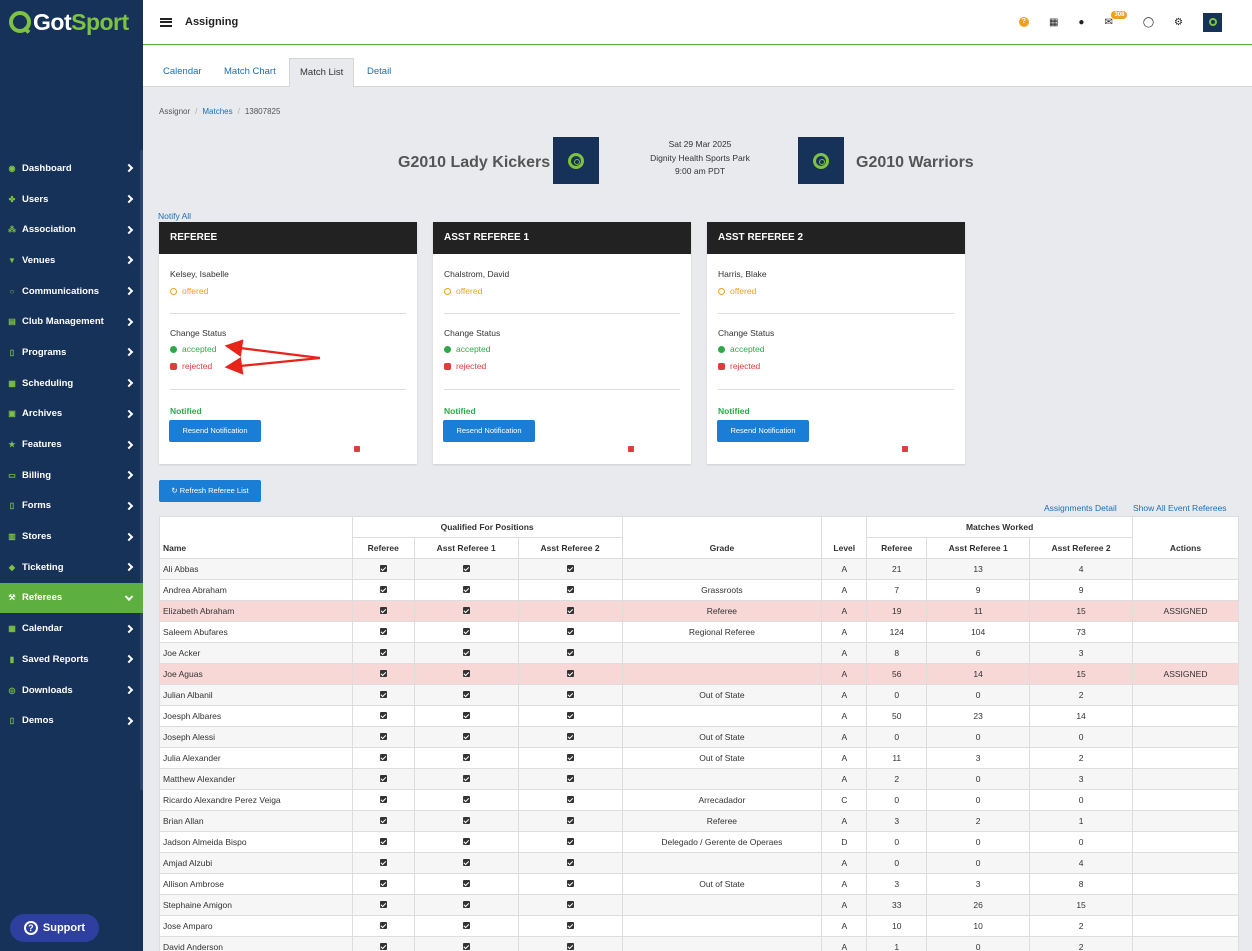 Image resolution: width=1252 pixels, height=951 pixels. What do you see at coordinates (71, 414) in the screenshot?
I see `sidebar-item-archives: ▣ Archives` at bounding box center [71, 414].